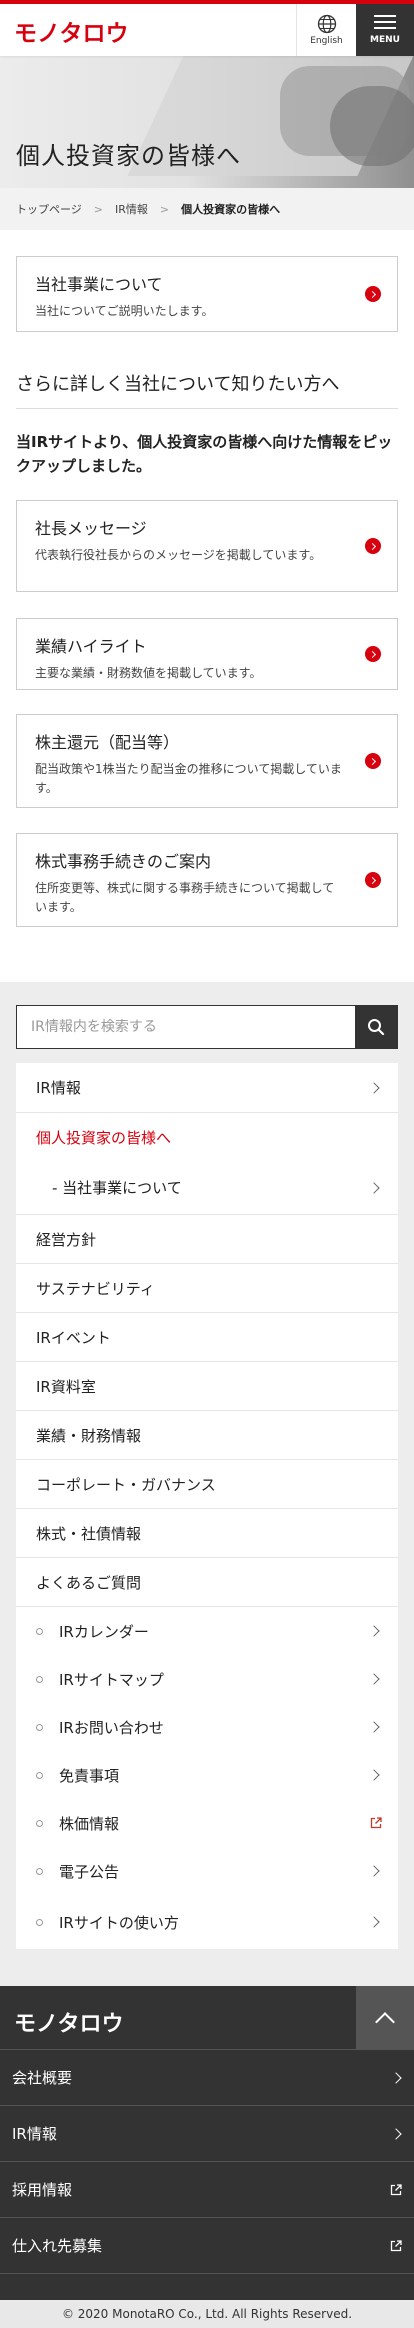  I want to click on monotaro-logo: モノタロウ, so click(71, 32).